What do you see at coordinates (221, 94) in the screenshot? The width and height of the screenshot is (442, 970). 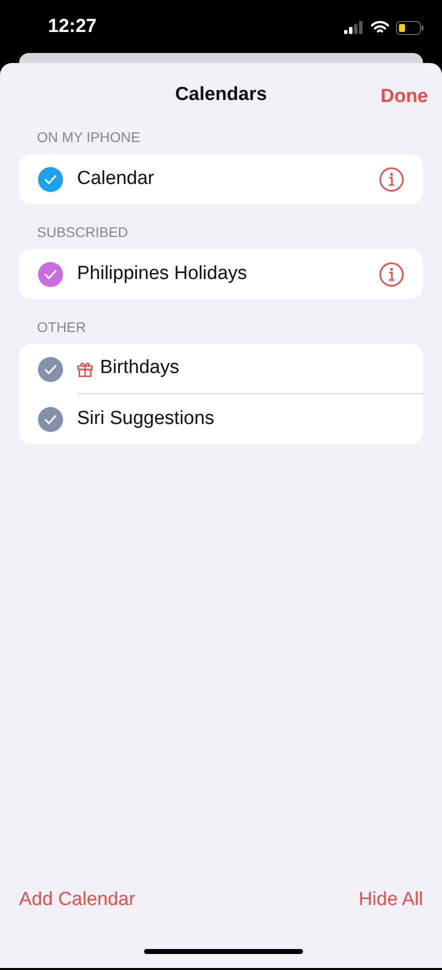 I see `sheet-title: Calendars` at bounding box center [221, 94].